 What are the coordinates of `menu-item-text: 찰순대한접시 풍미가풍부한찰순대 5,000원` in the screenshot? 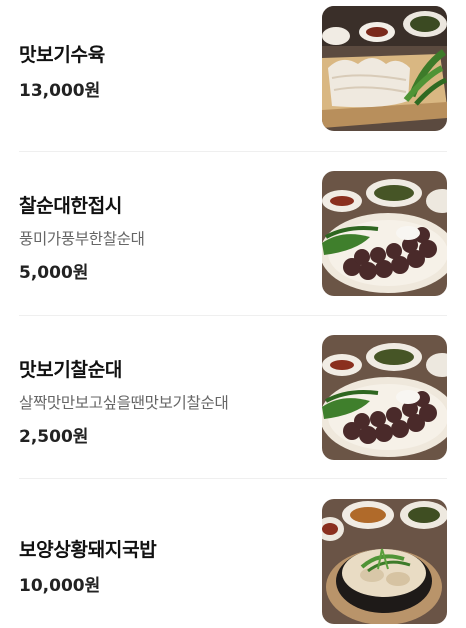 It's located at (82, 237).